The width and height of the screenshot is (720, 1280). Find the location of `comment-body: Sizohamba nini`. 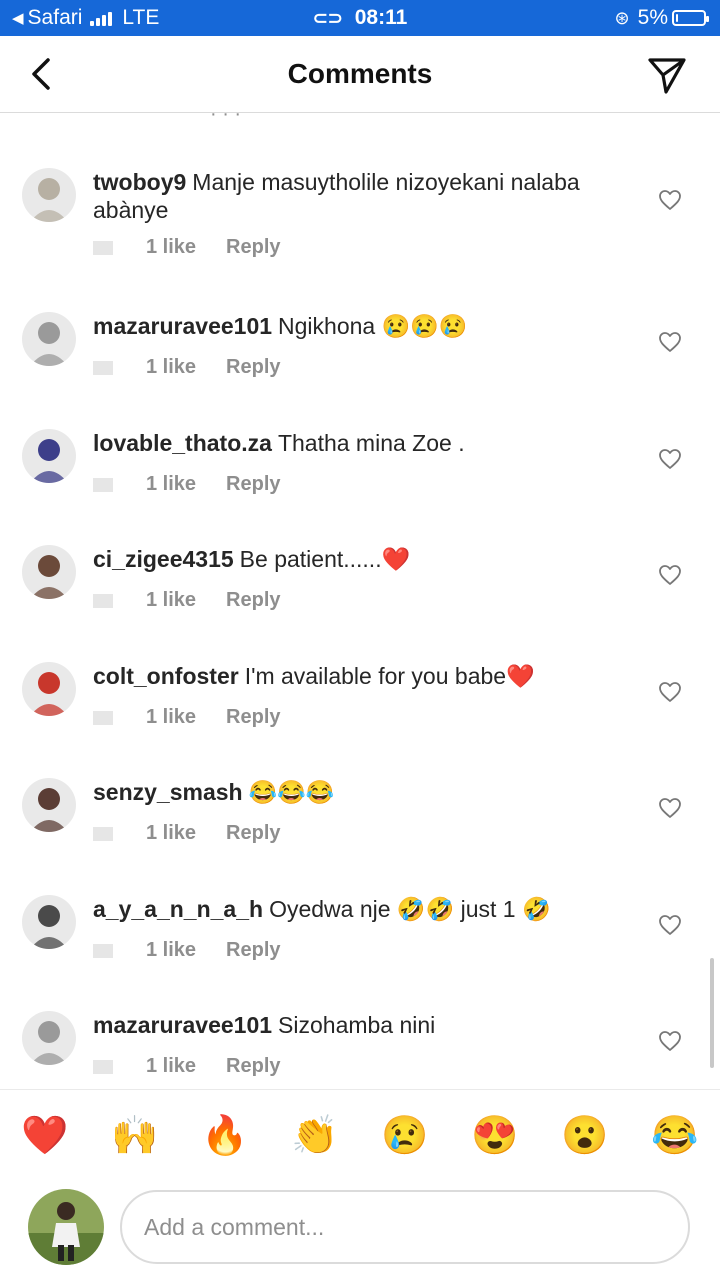

comment-body: Sizohamba nini is located at coordinates (357, 1025).